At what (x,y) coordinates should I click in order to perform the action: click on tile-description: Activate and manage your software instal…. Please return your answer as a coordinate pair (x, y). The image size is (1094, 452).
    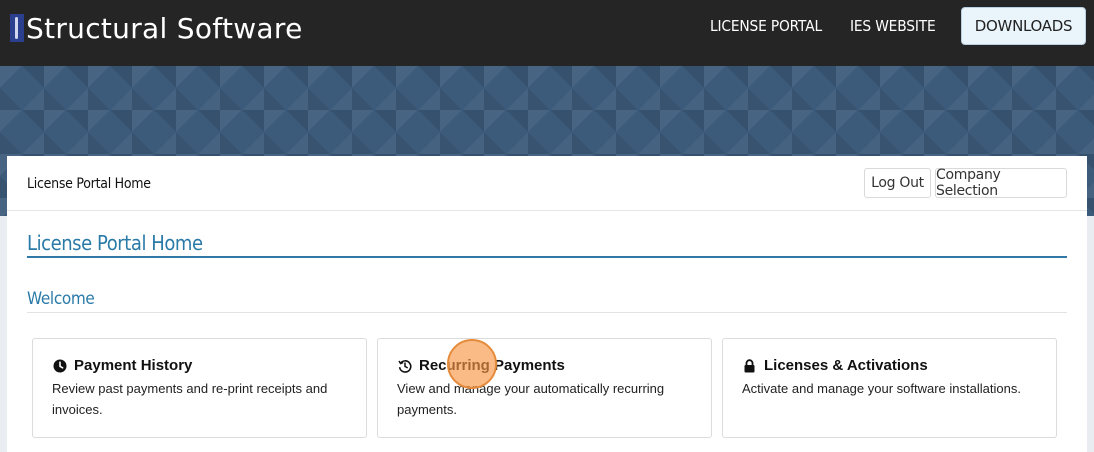
    Looking at the image, I should click on (881, 388).